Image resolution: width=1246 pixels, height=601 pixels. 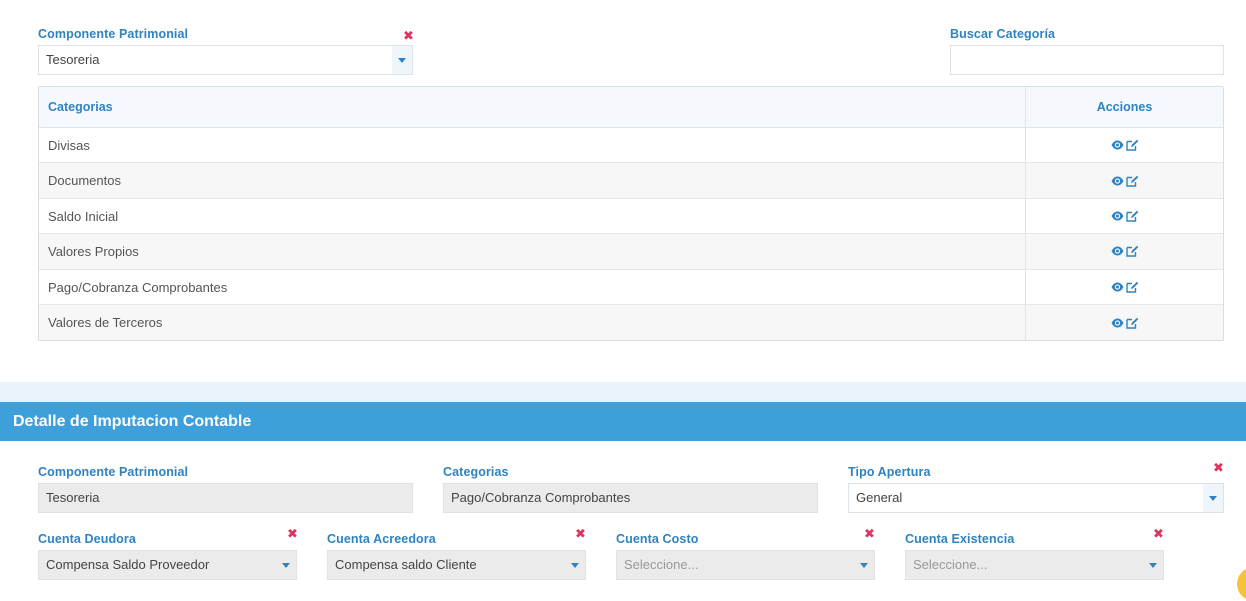 What do you see at coordinates (623, 392) in the screenshot?
I see `section-separator` at bounding box center [623, 392].